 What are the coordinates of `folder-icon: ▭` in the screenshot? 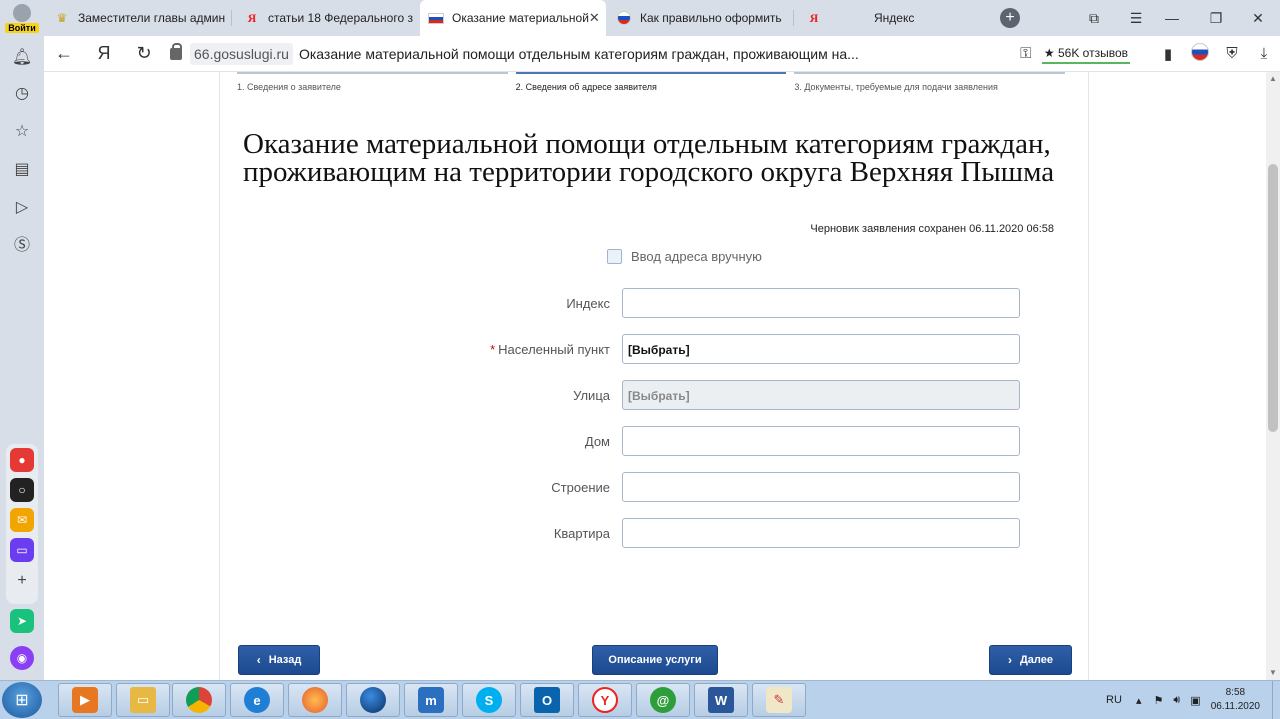 It's located at (143, 700).